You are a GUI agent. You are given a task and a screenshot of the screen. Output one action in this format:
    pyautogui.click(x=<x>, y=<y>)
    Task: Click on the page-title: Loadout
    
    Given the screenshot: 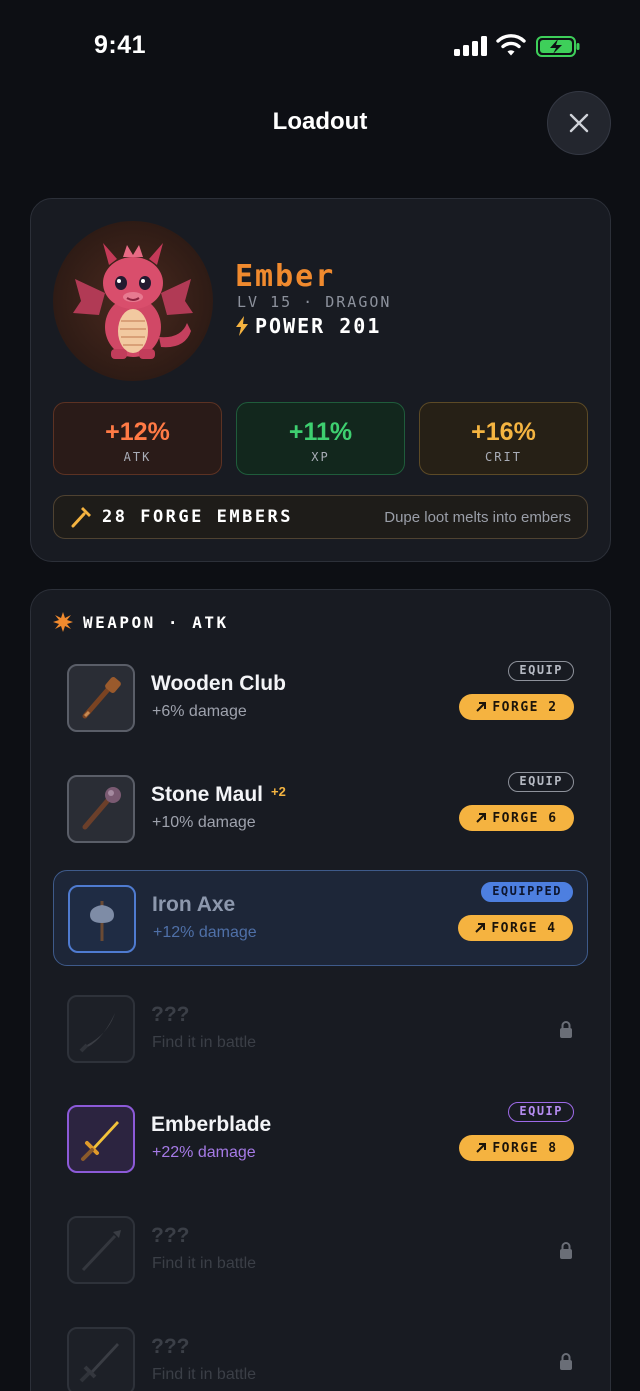 What is the action you would take?
    pyautogui.click(x=320, y=121)
    